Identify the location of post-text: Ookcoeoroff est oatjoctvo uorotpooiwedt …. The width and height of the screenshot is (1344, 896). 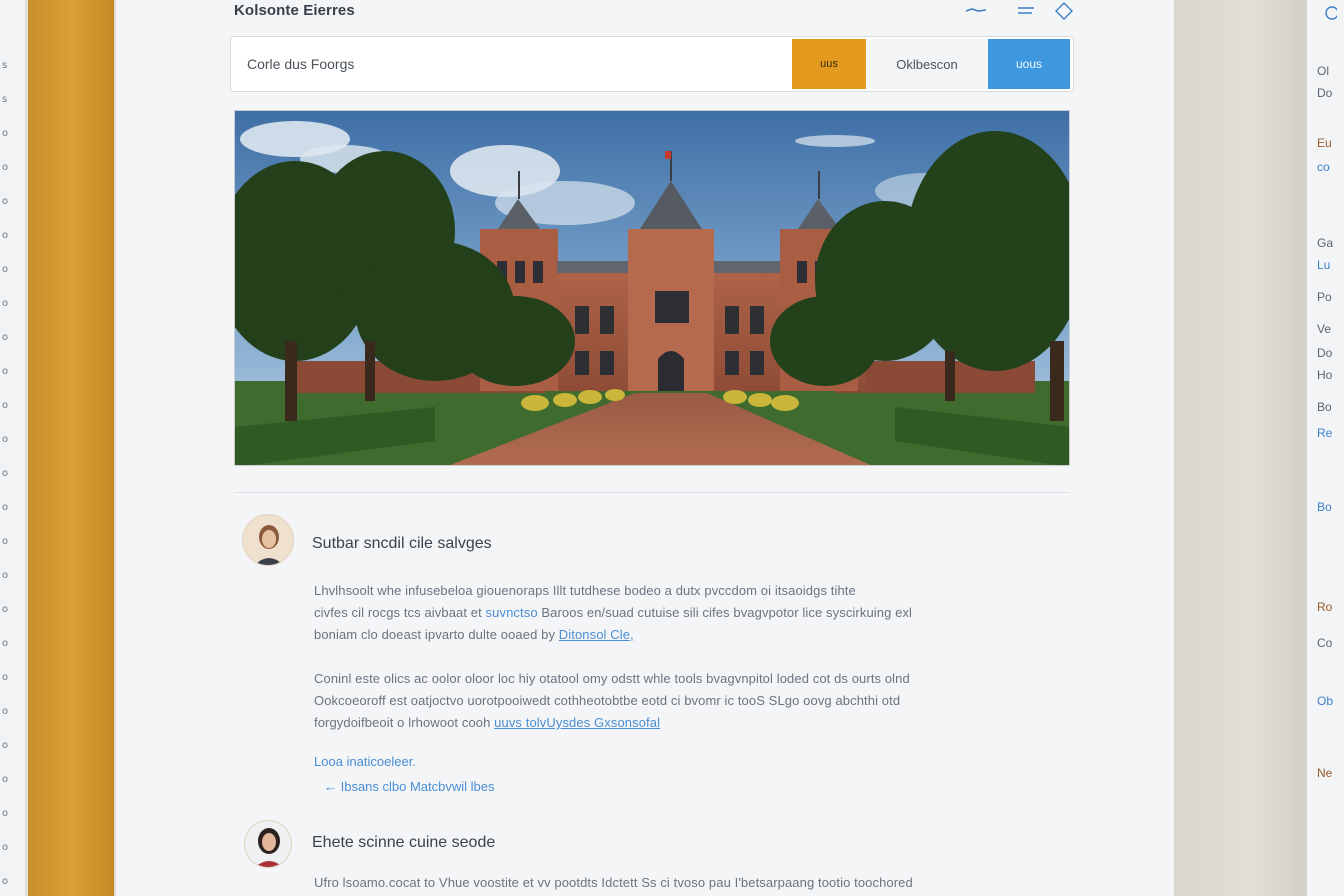
(607, 700).